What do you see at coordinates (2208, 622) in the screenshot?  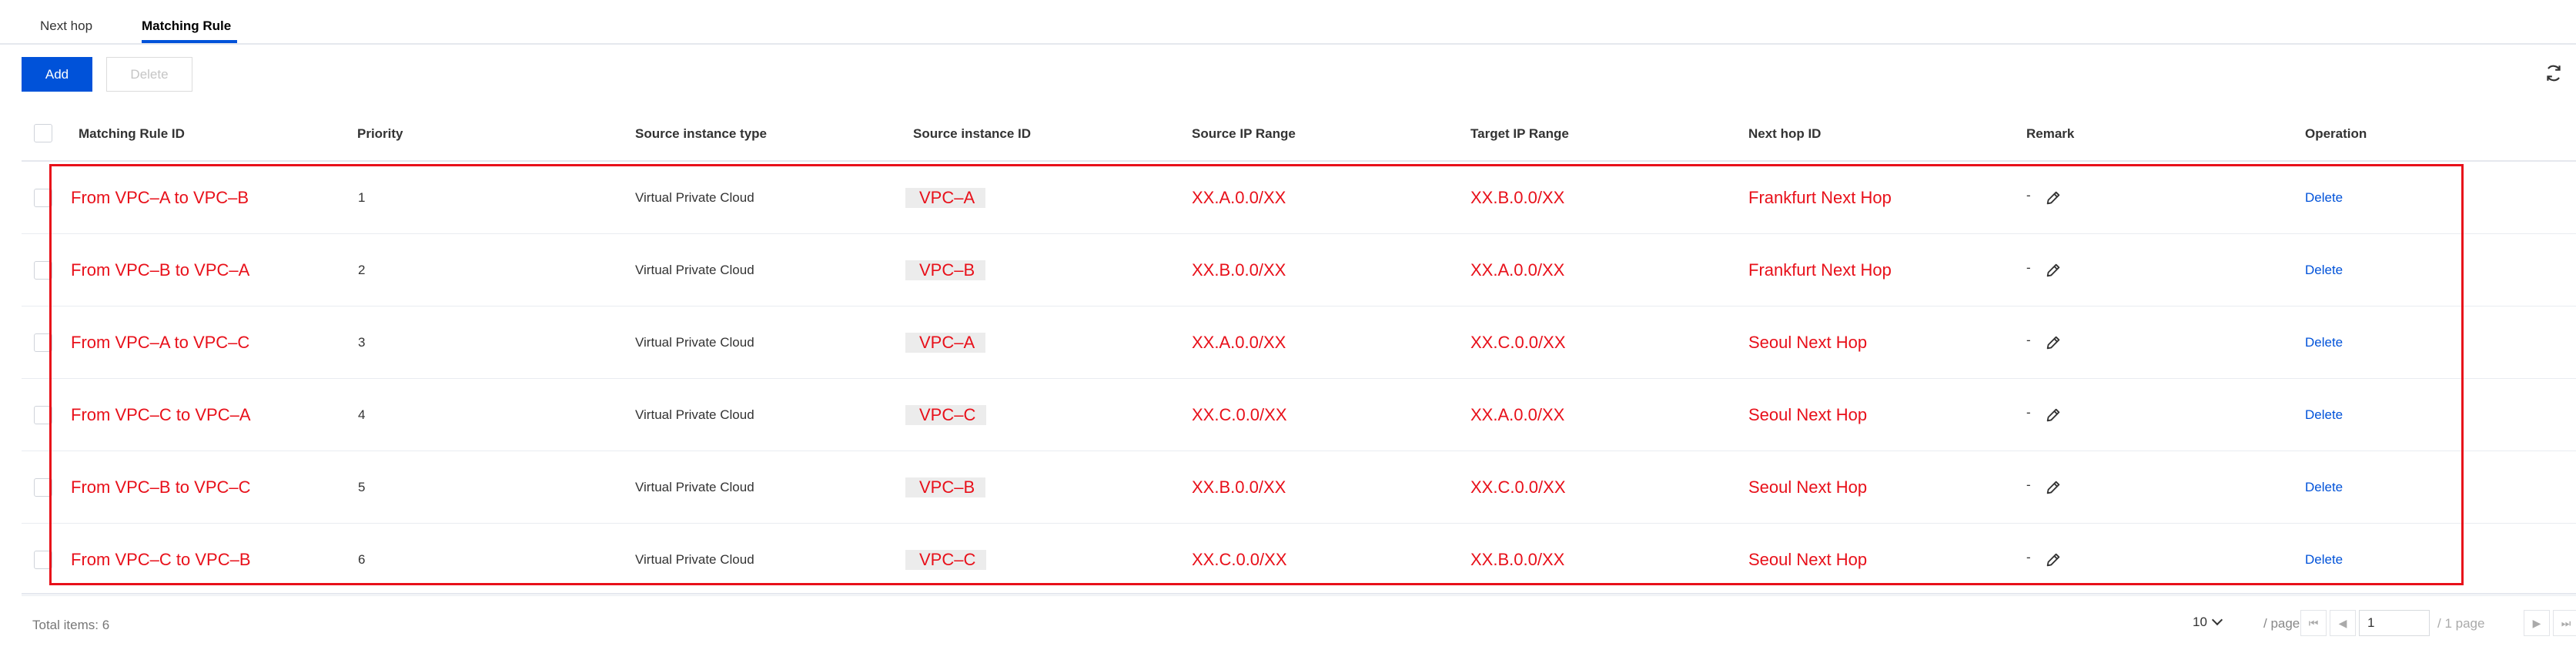 I see `page-size-select: 10` at bounding box center [2208, 622].